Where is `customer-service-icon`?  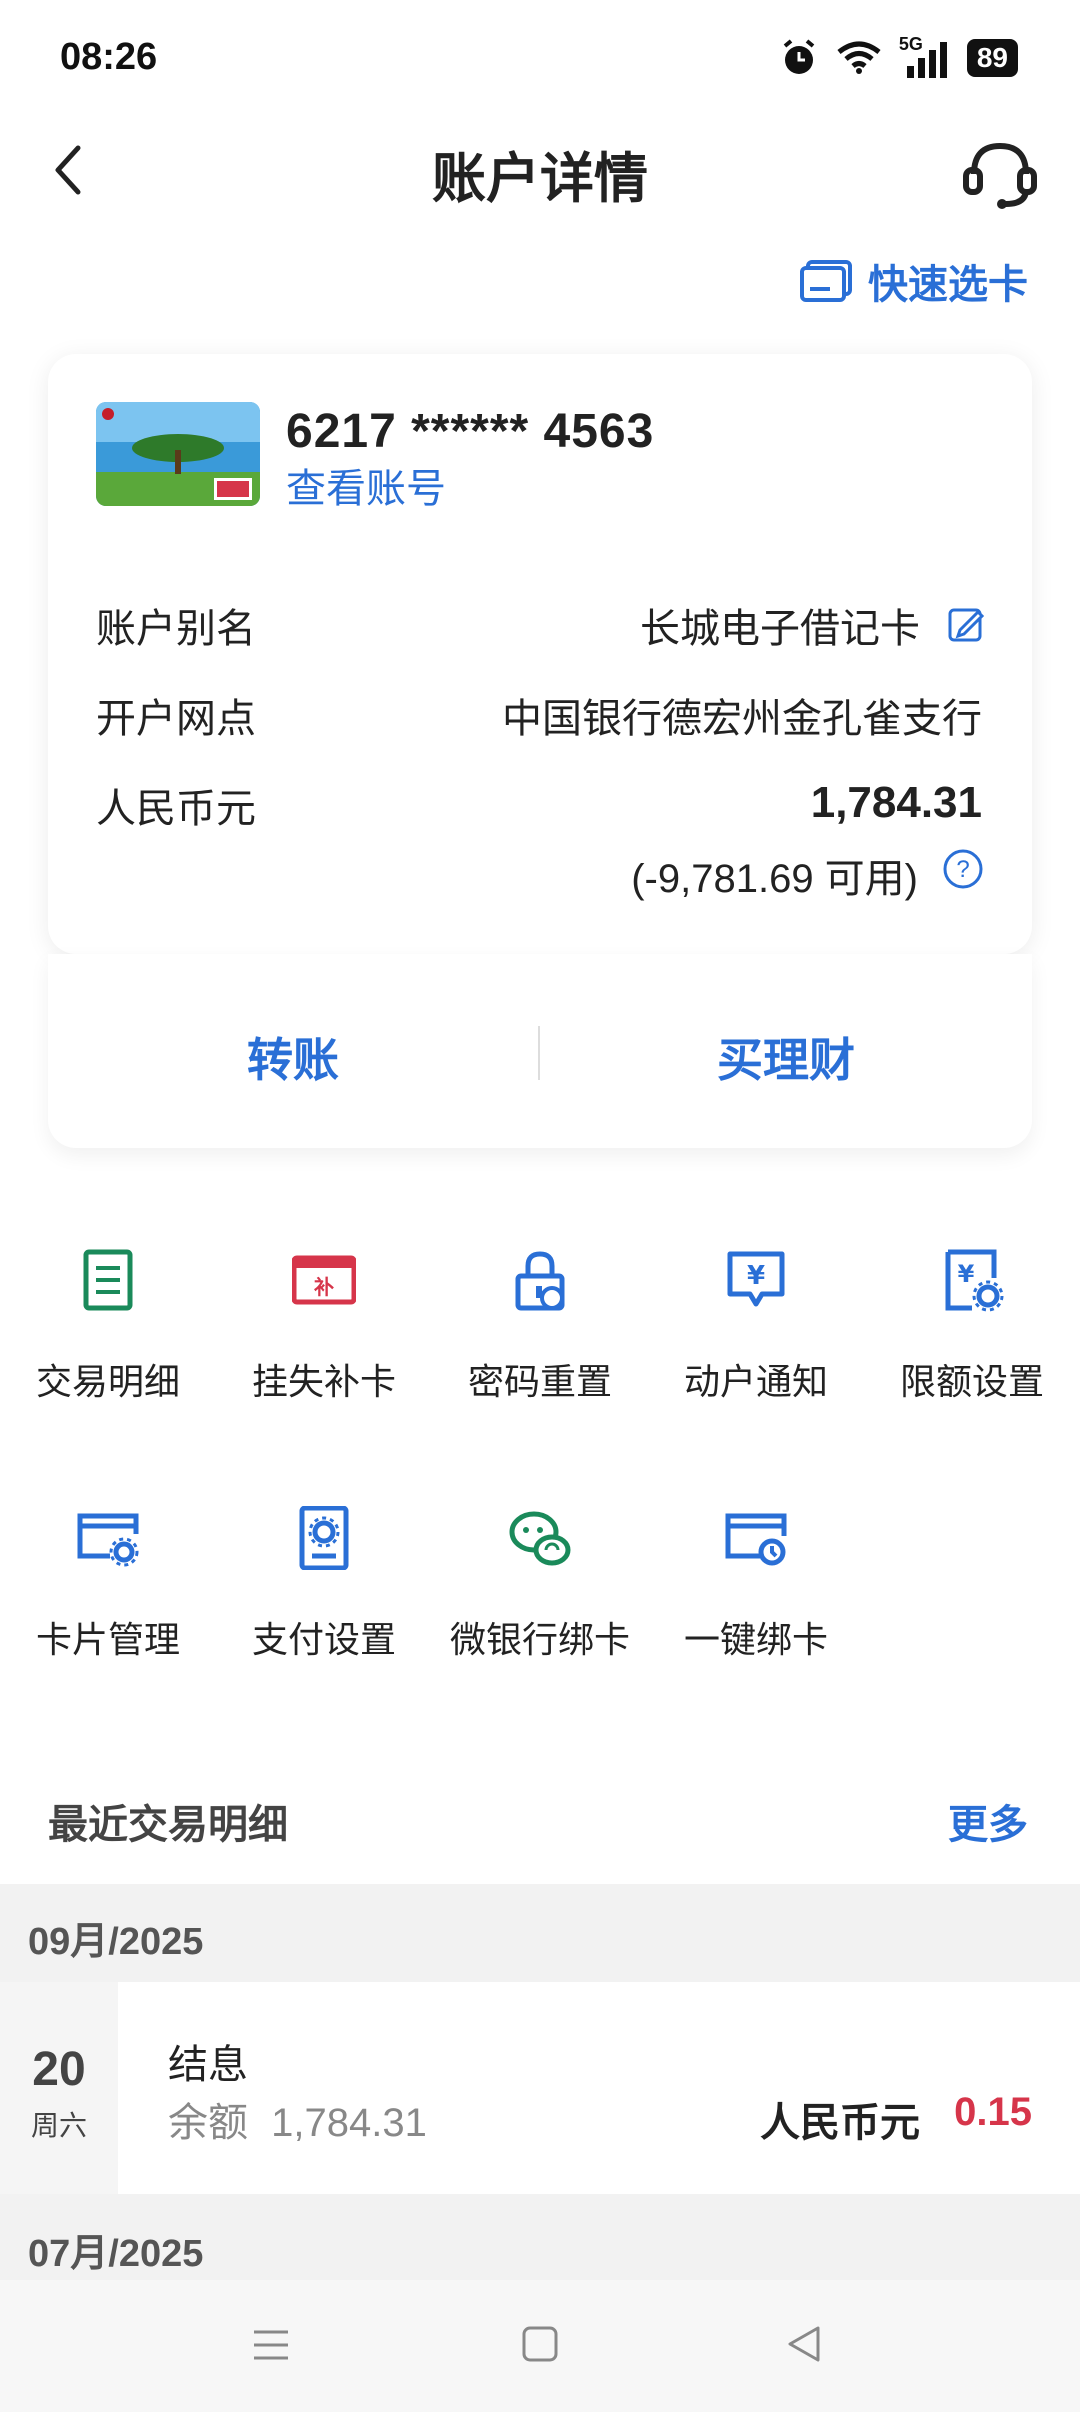 customer-service-icon is located at coordinates (1000, 174).